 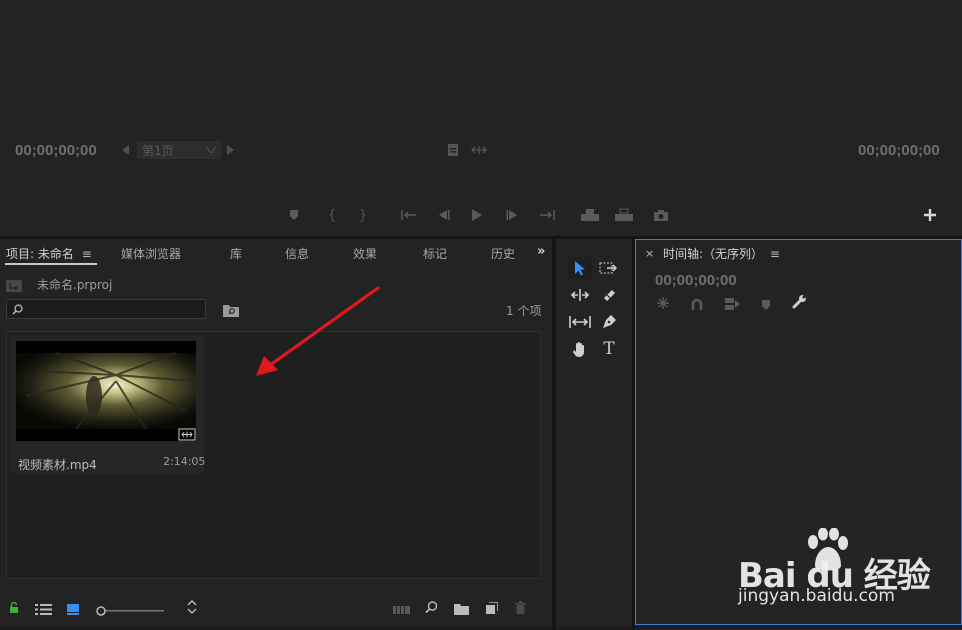 What do you see at coordinates (504, 253) in the screenshot?
I see `tab-history: 历史` at bounding box center [504, 253].